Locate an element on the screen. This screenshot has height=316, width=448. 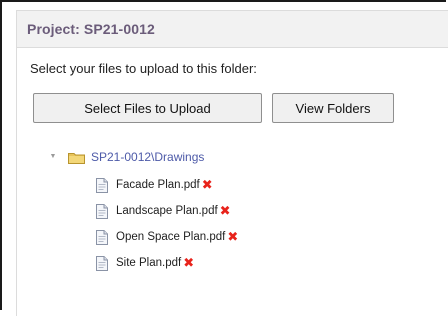
view-folders-button: View Folders is located at coordinates (333, 108).